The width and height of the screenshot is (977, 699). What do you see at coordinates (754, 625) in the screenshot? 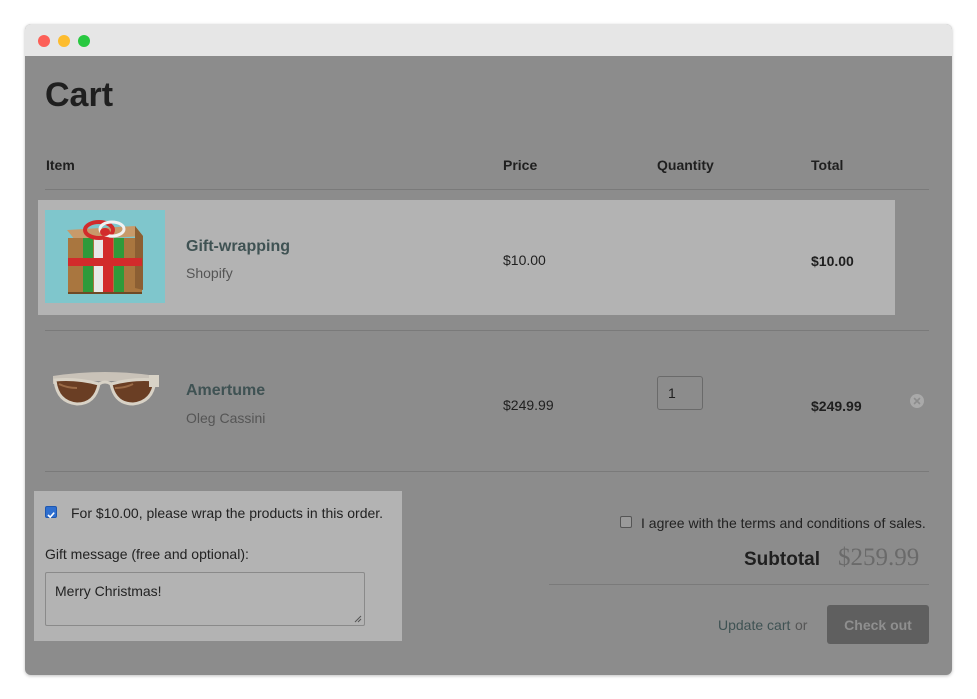
I see `update-cart-link: Update cart` at bounding box center [754, 625].